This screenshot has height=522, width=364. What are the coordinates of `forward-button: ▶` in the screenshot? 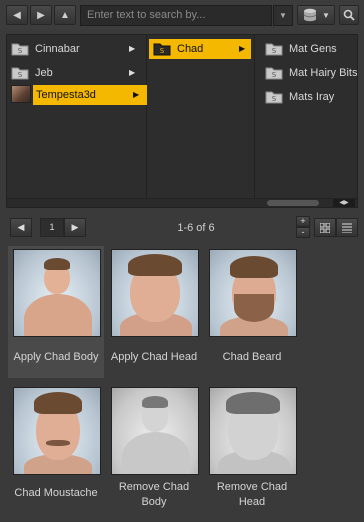 It's located at (41, 15).